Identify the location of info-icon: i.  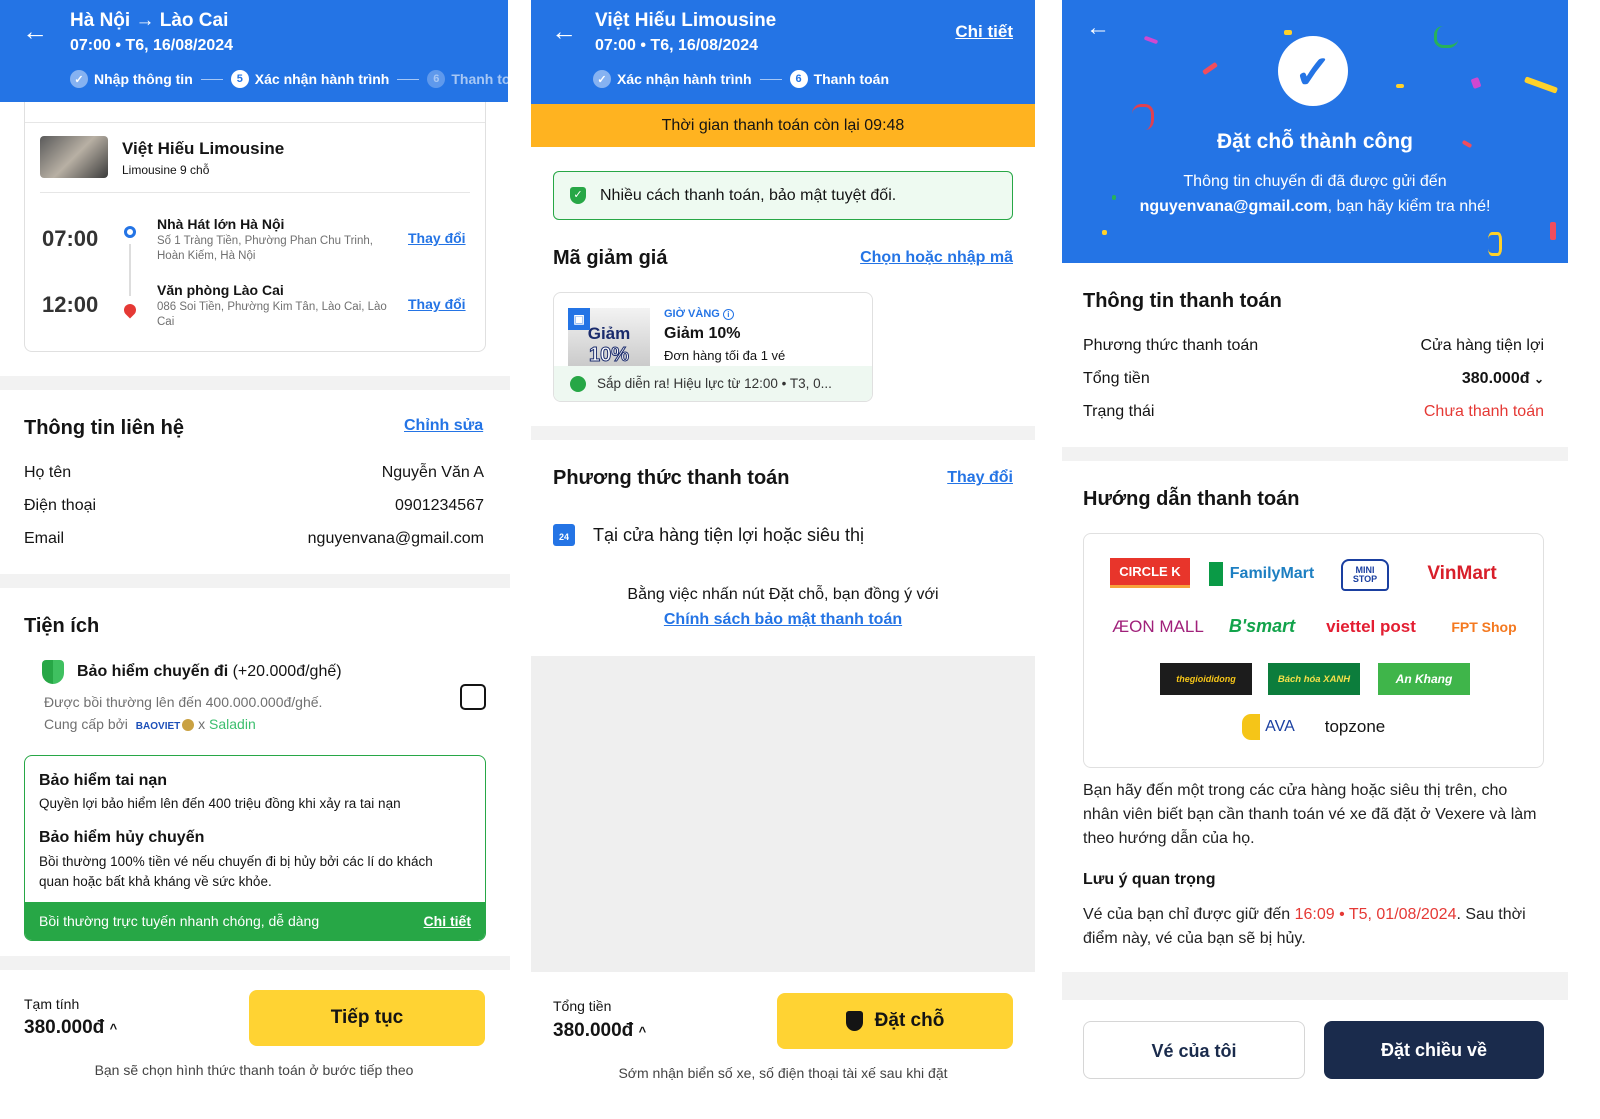
(728, 314).